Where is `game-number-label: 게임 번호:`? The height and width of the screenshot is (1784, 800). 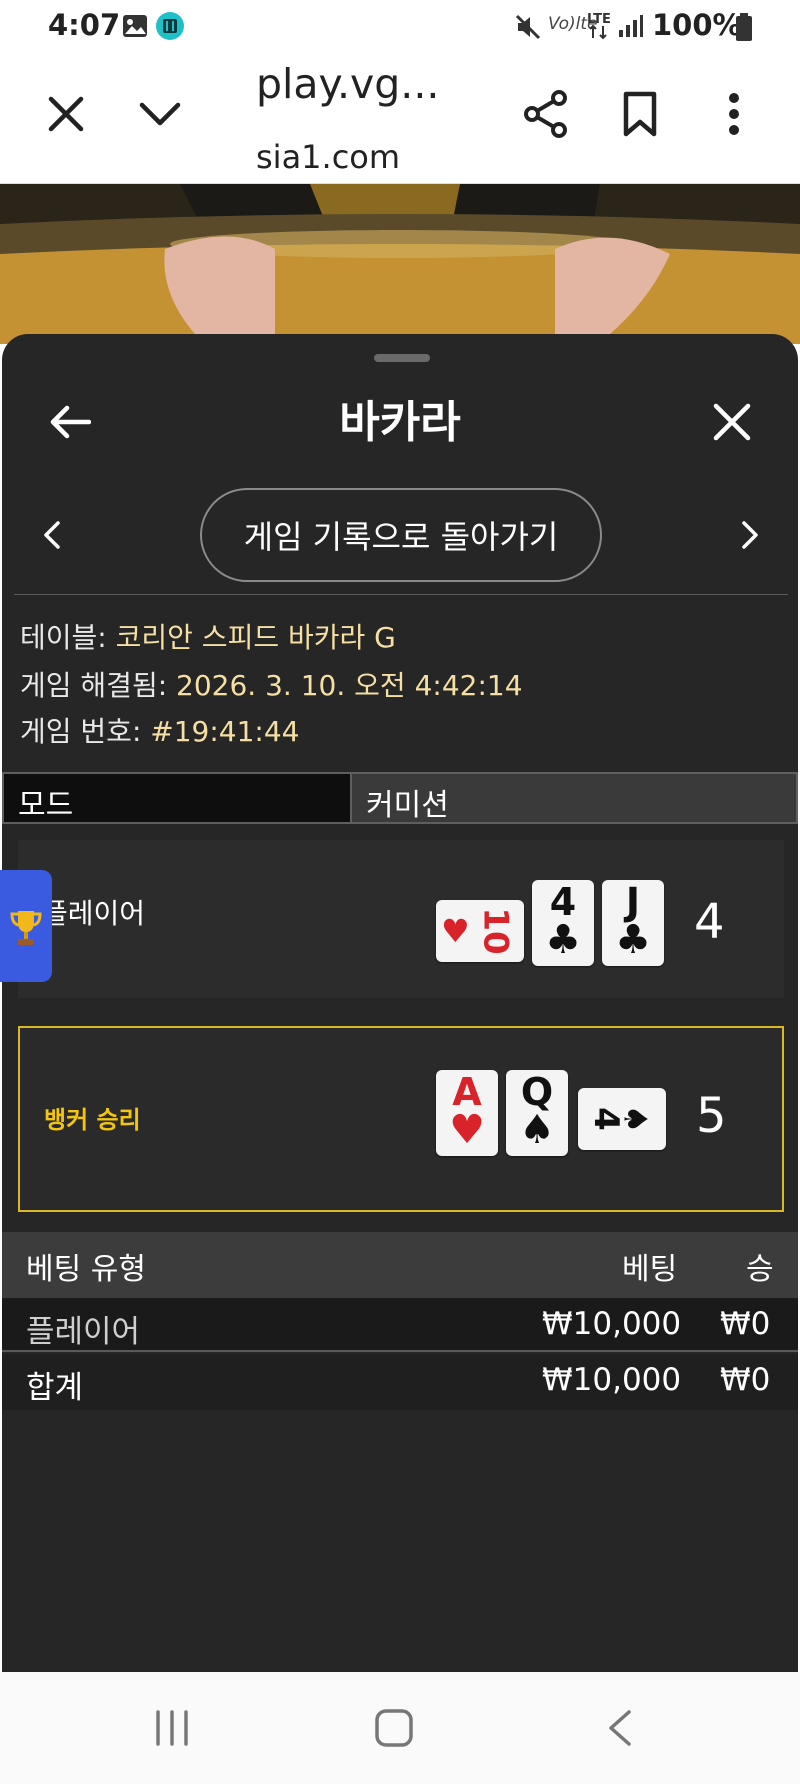
game-number-label: 게임 번호: is located at coordinates (81, 731).